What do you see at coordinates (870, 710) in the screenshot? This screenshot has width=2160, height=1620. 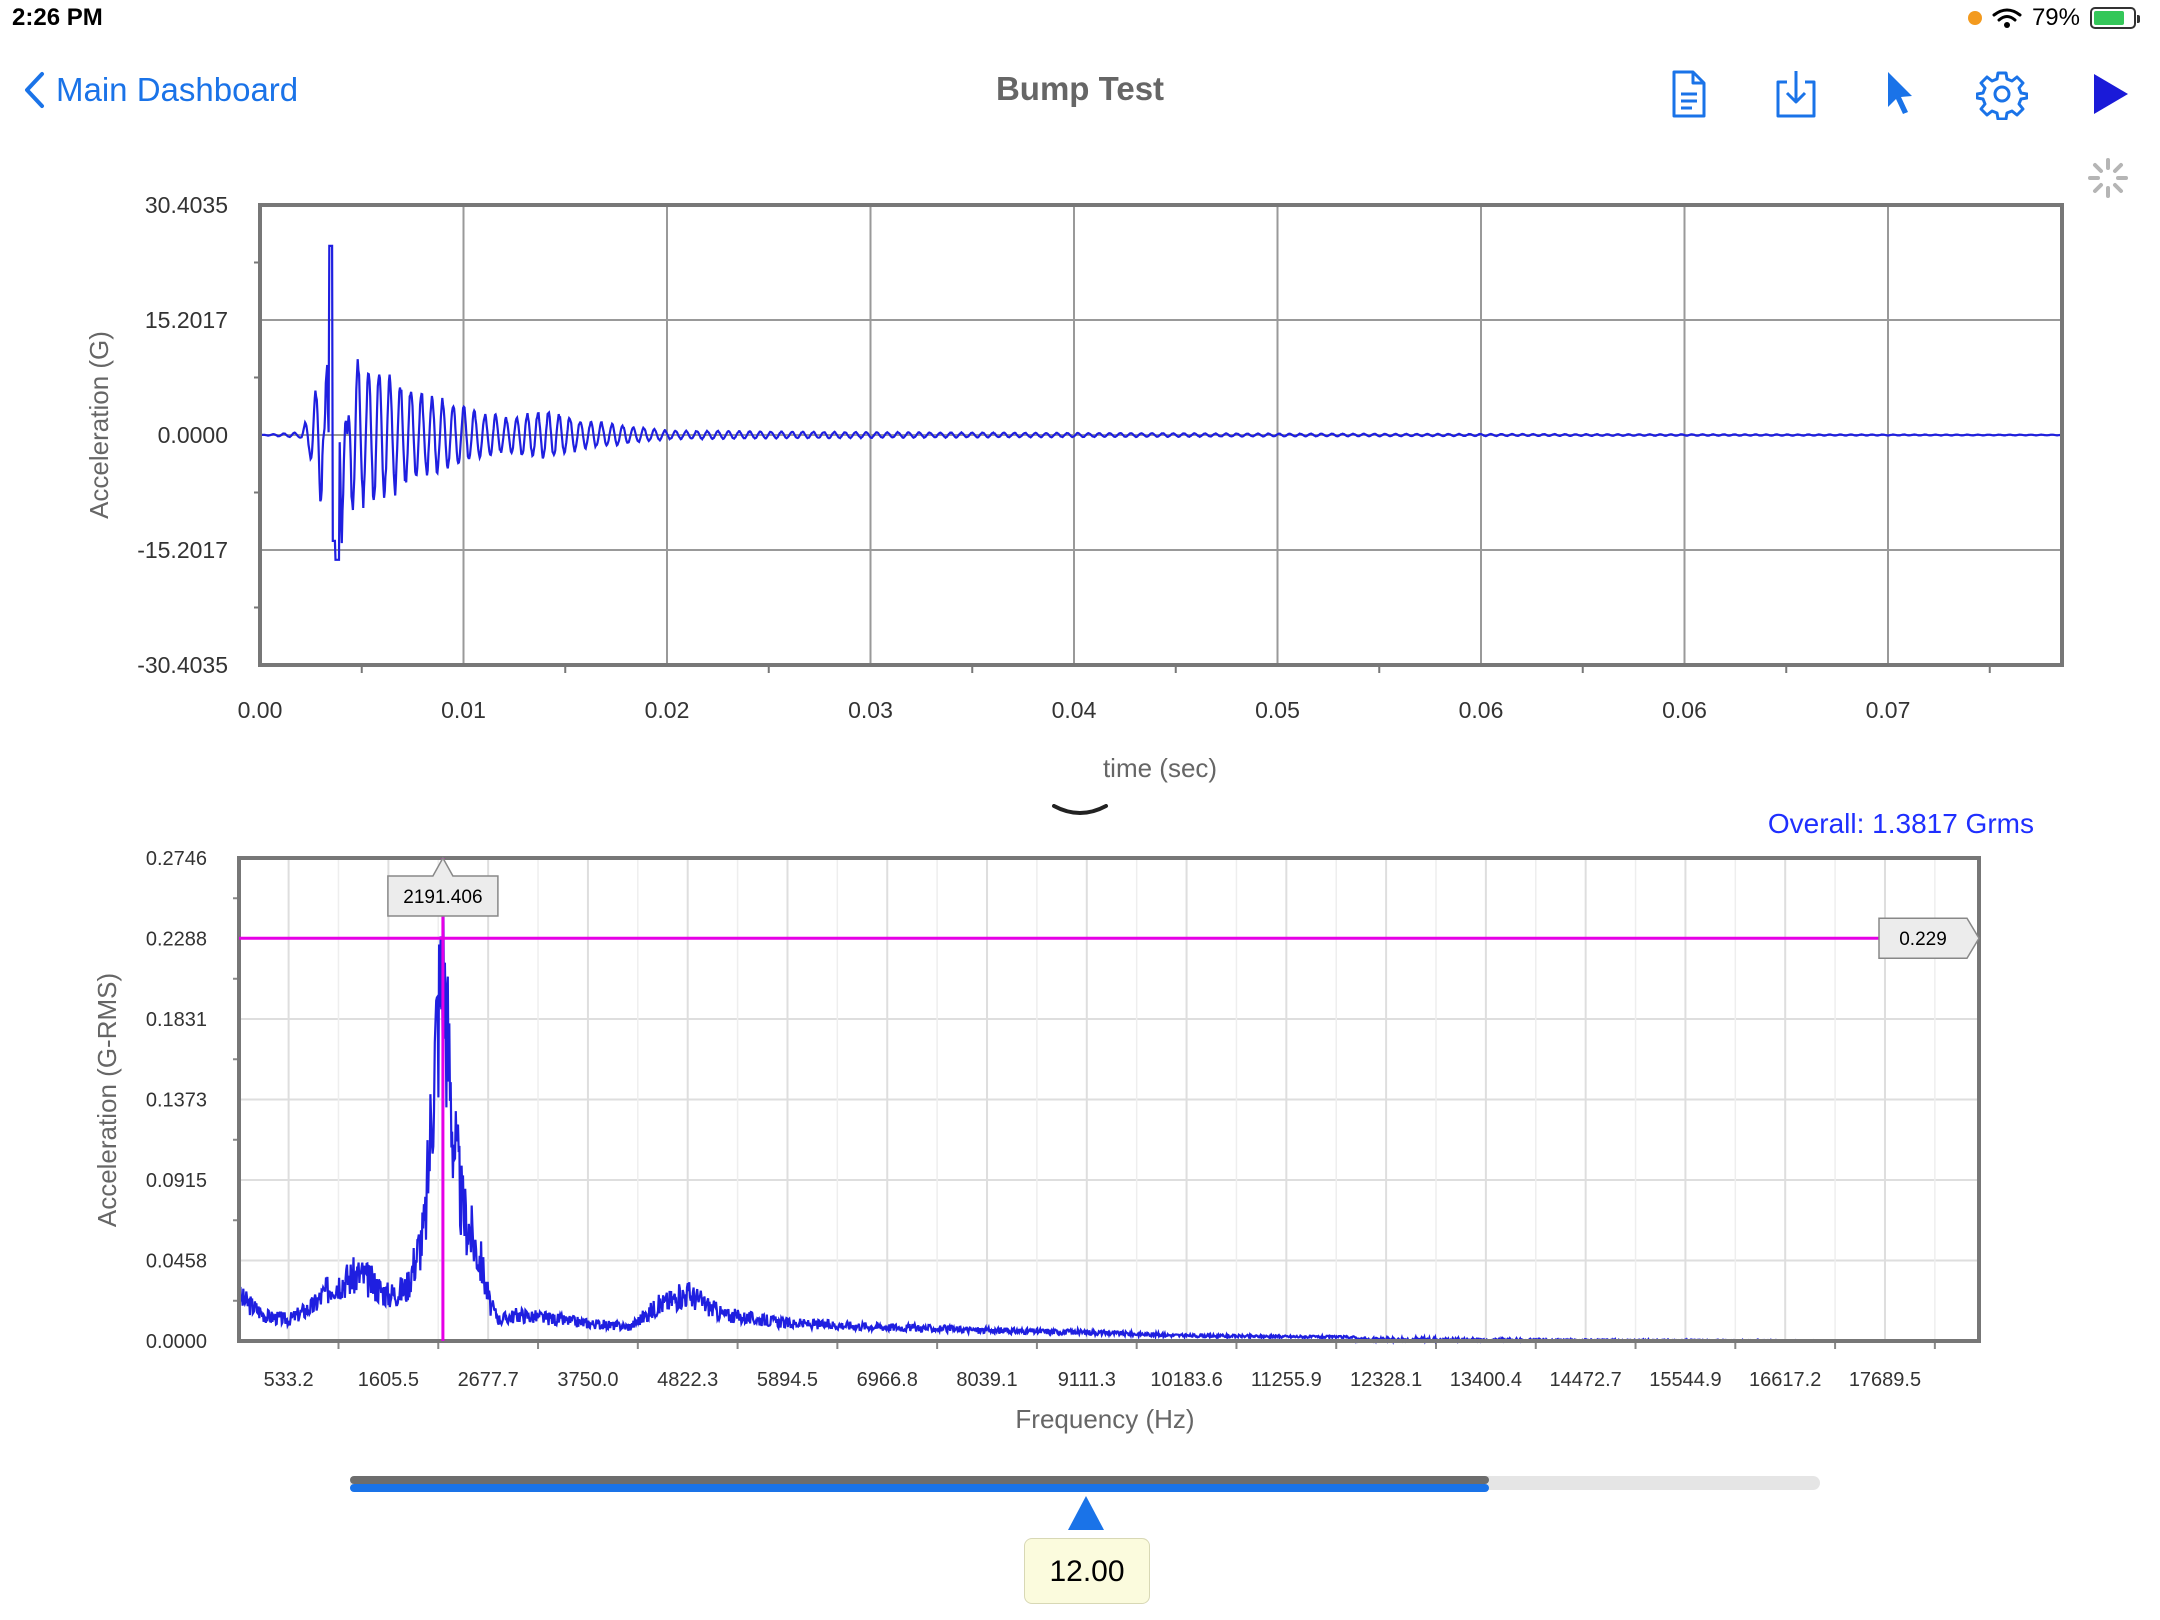 I see `time-x-tick-label: 0.03` at bounding box center [870, 710].